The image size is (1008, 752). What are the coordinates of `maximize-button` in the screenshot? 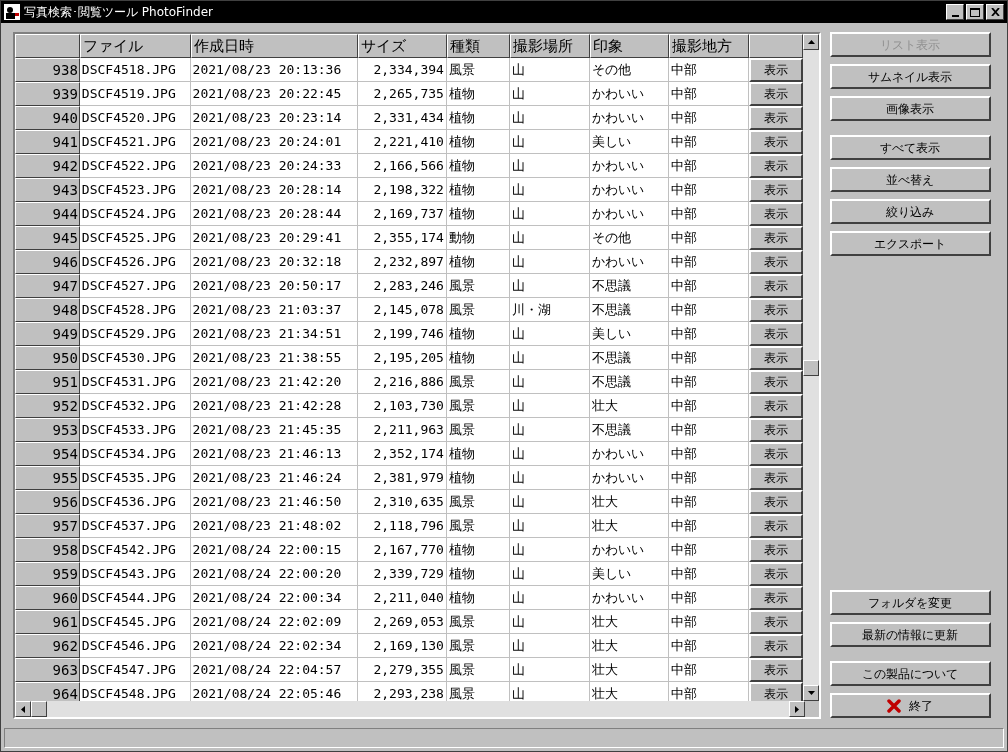 It's located at (975, 12).